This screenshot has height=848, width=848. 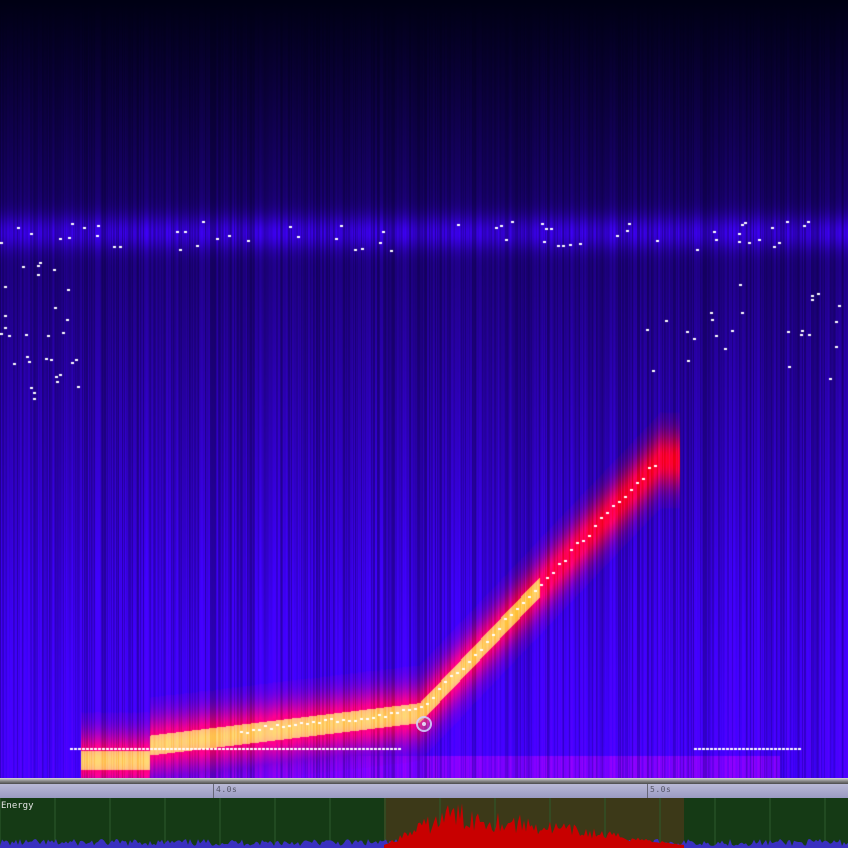 I want to click on energy-panel-label: Energy, so click(x=17, y=806).